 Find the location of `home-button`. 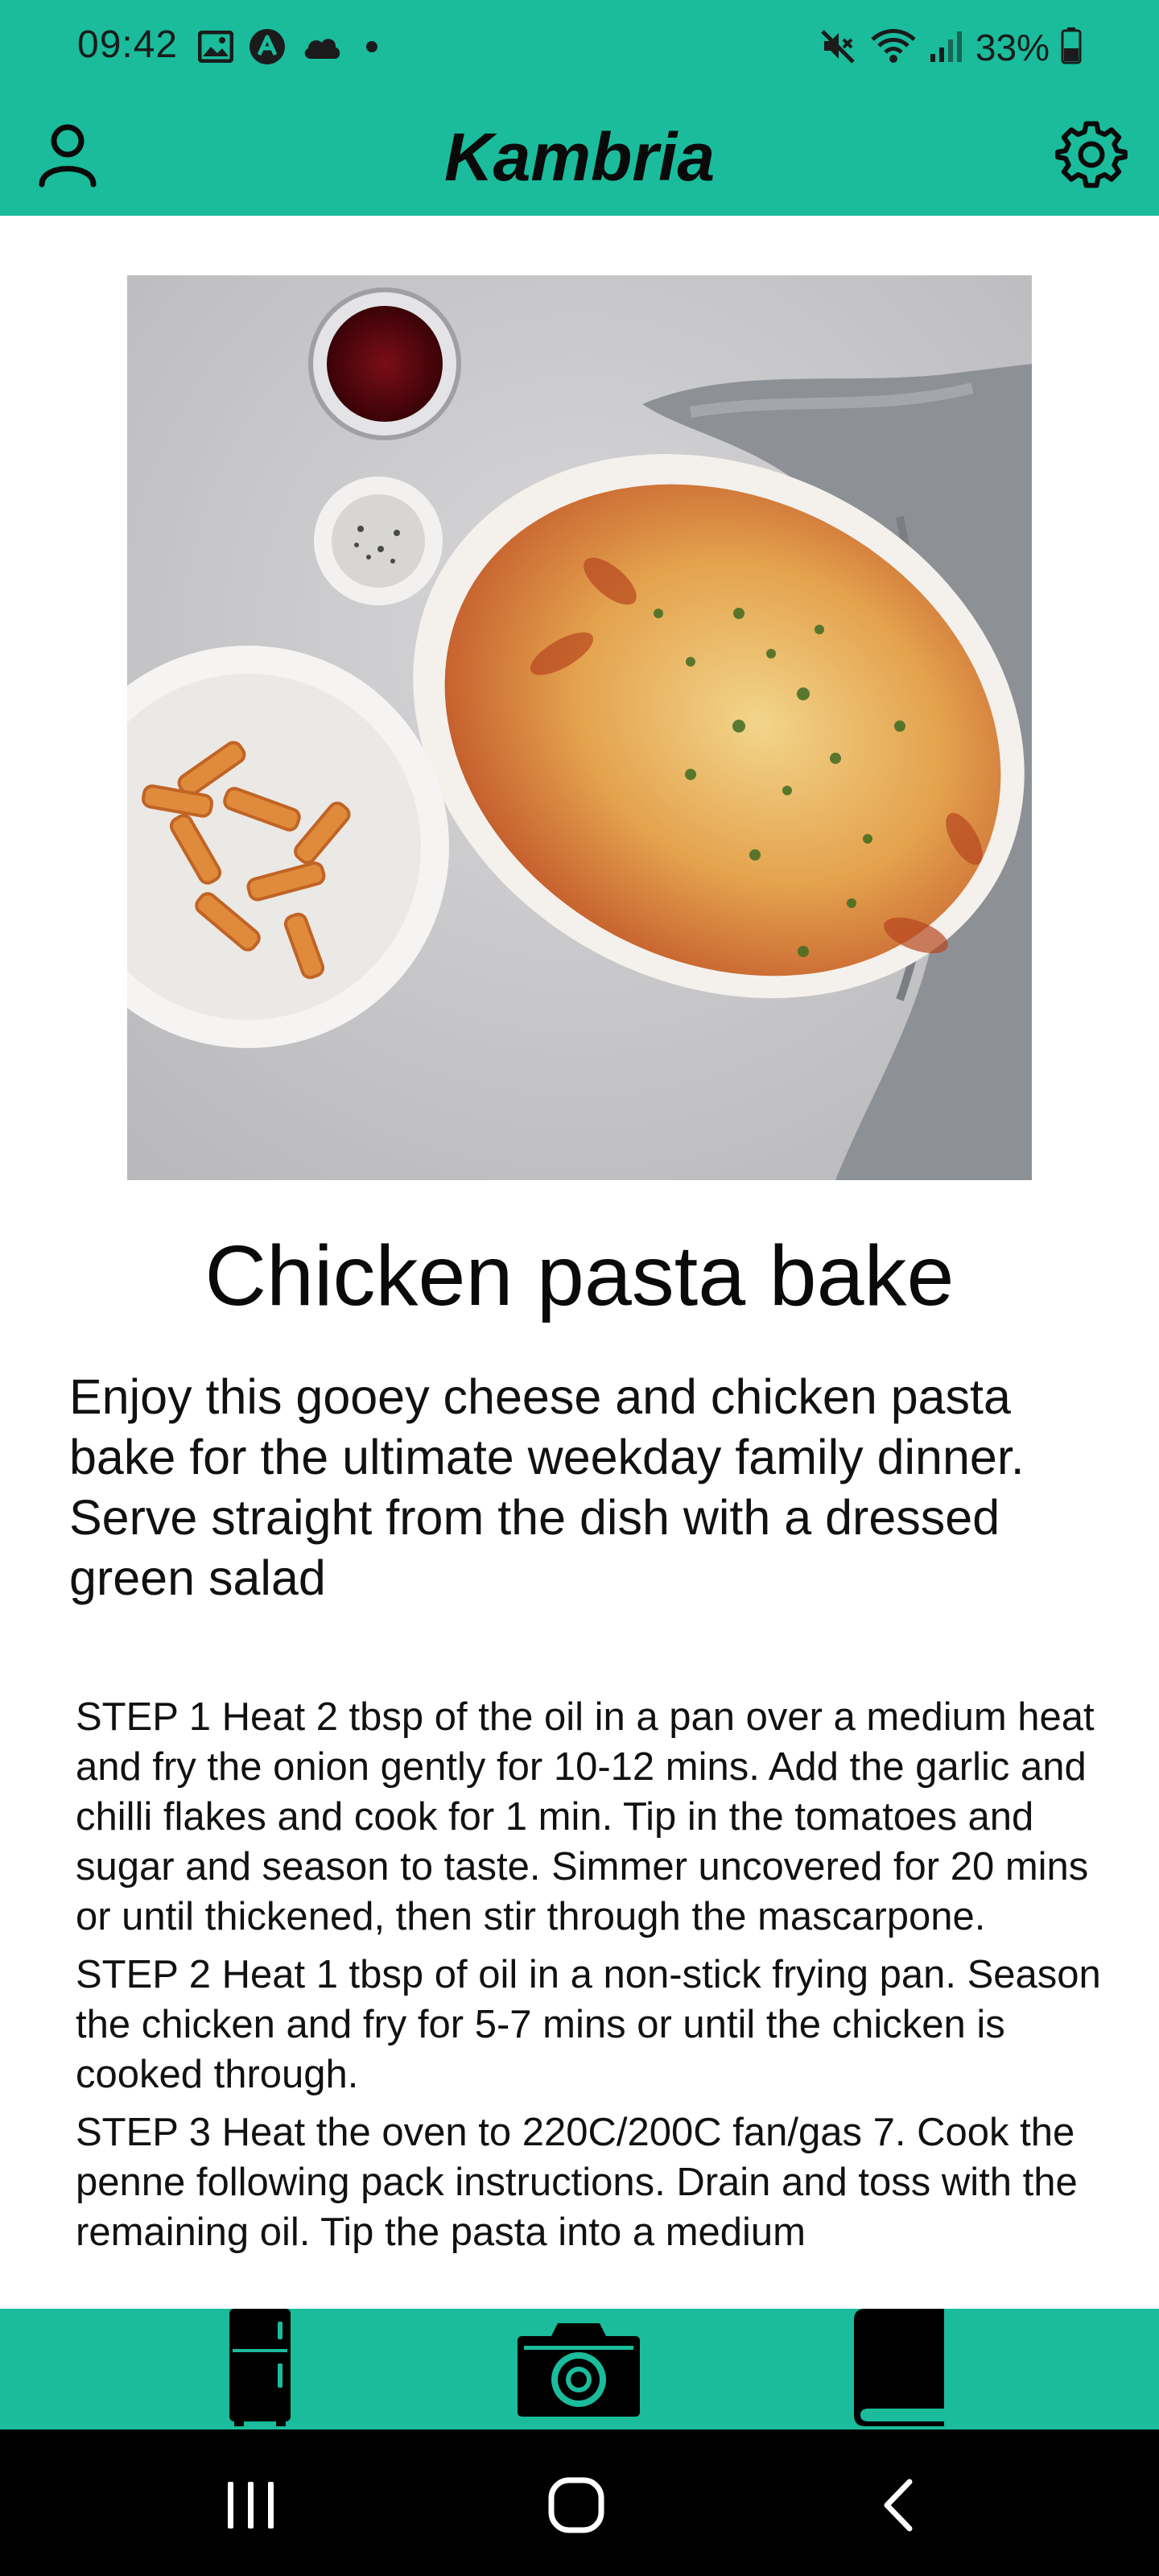

home-button is located at coordinates (576, 2507).